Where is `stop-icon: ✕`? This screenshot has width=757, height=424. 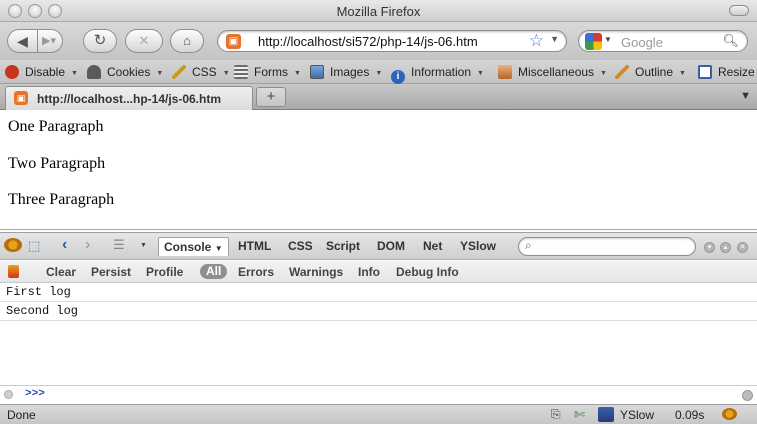 stop-icon: ✕ is located at coordinates (144, 40).